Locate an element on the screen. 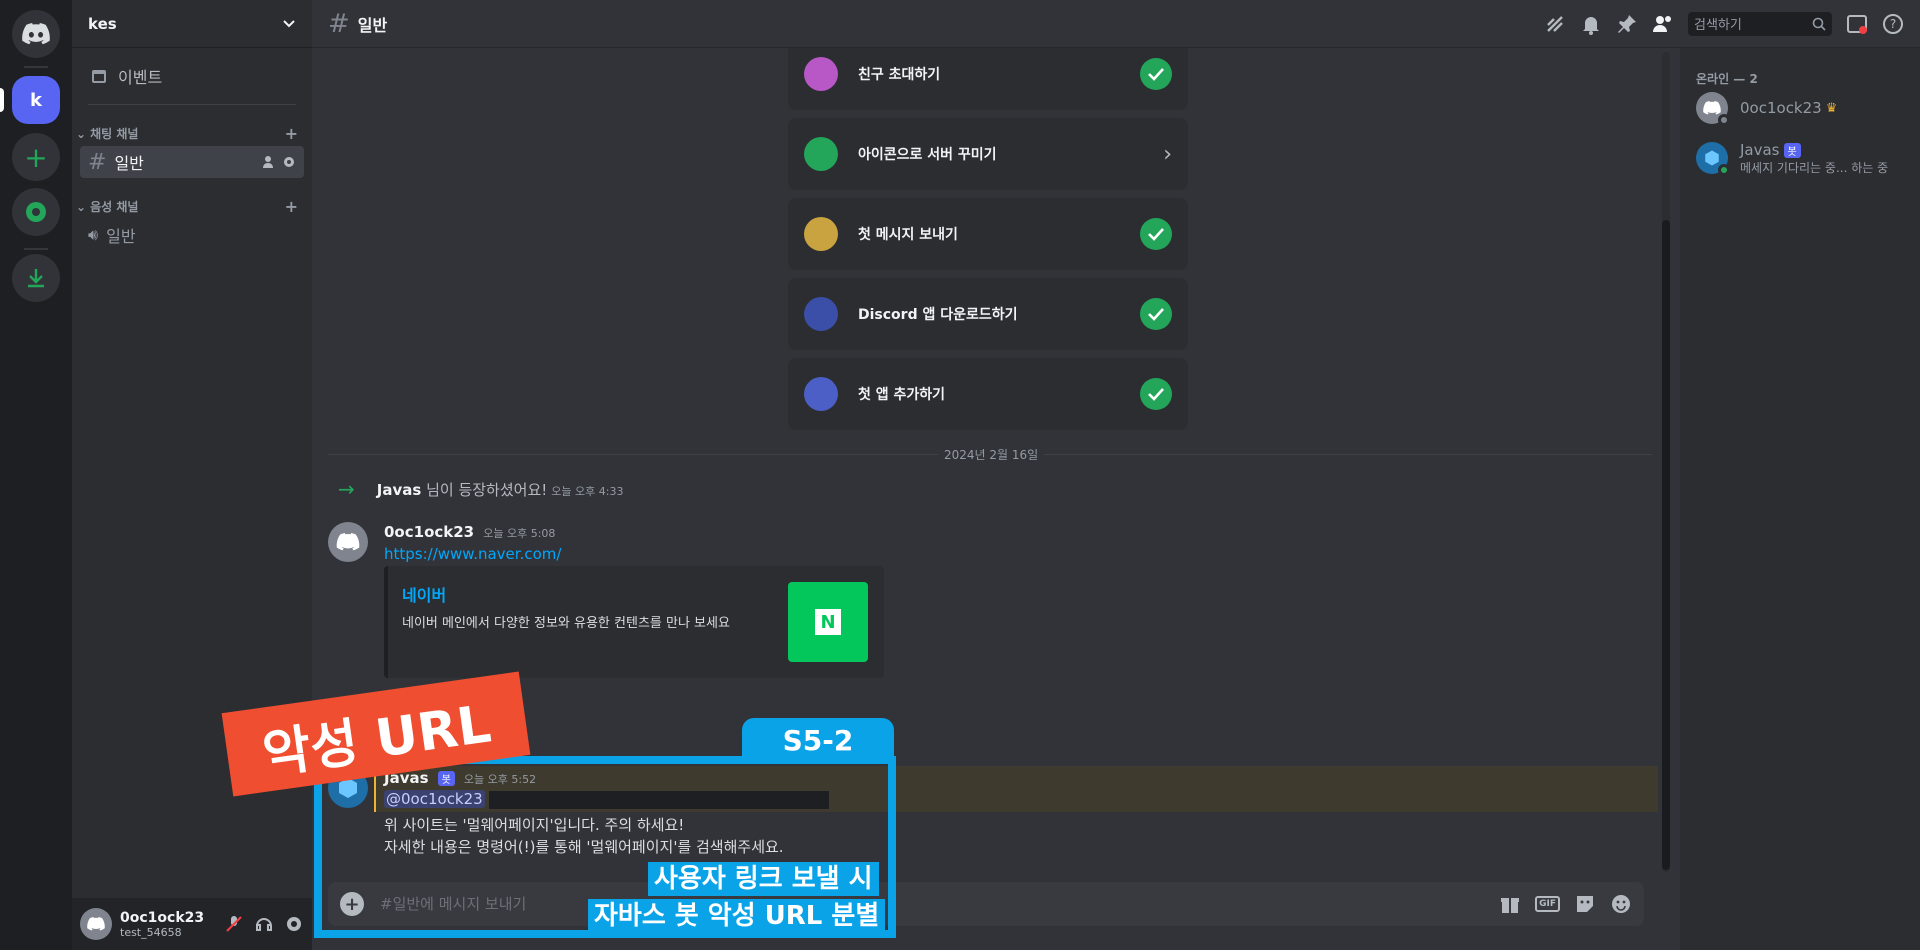 This screenshot has height=950, width=1920. help-icon: ? is located at coordinates (1893, 24).